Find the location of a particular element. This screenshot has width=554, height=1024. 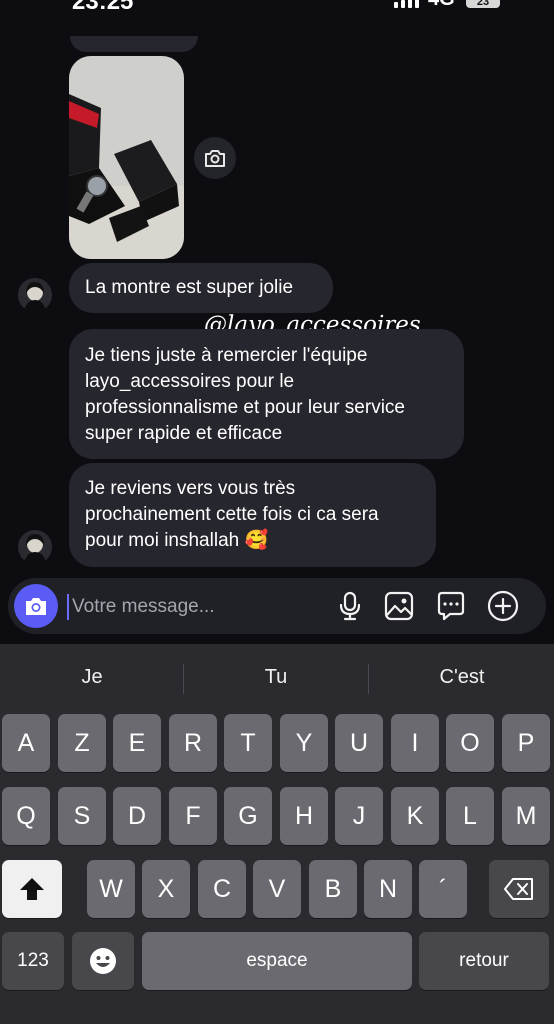

backspace-key is located at coordinates (519, 889).